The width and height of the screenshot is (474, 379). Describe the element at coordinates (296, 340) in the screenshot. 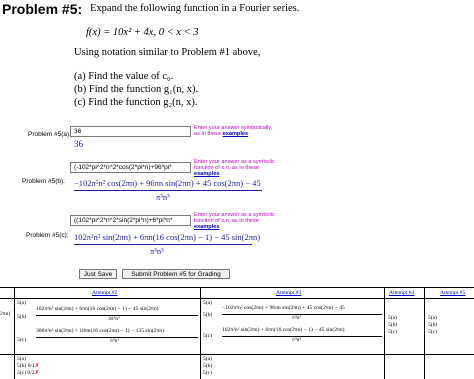

I see `att3-c-den: π³n³` at that location.